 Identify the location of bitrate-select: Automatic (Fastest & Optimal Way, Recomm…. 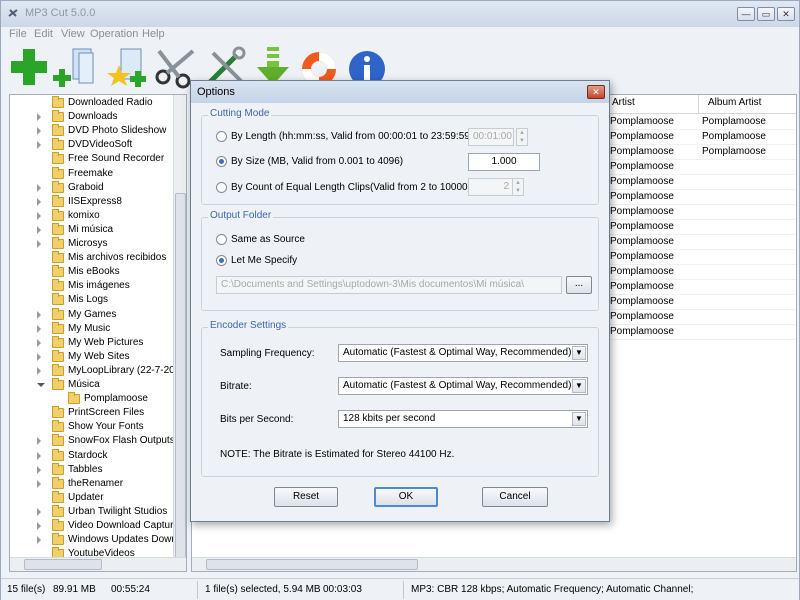
(463, 386).